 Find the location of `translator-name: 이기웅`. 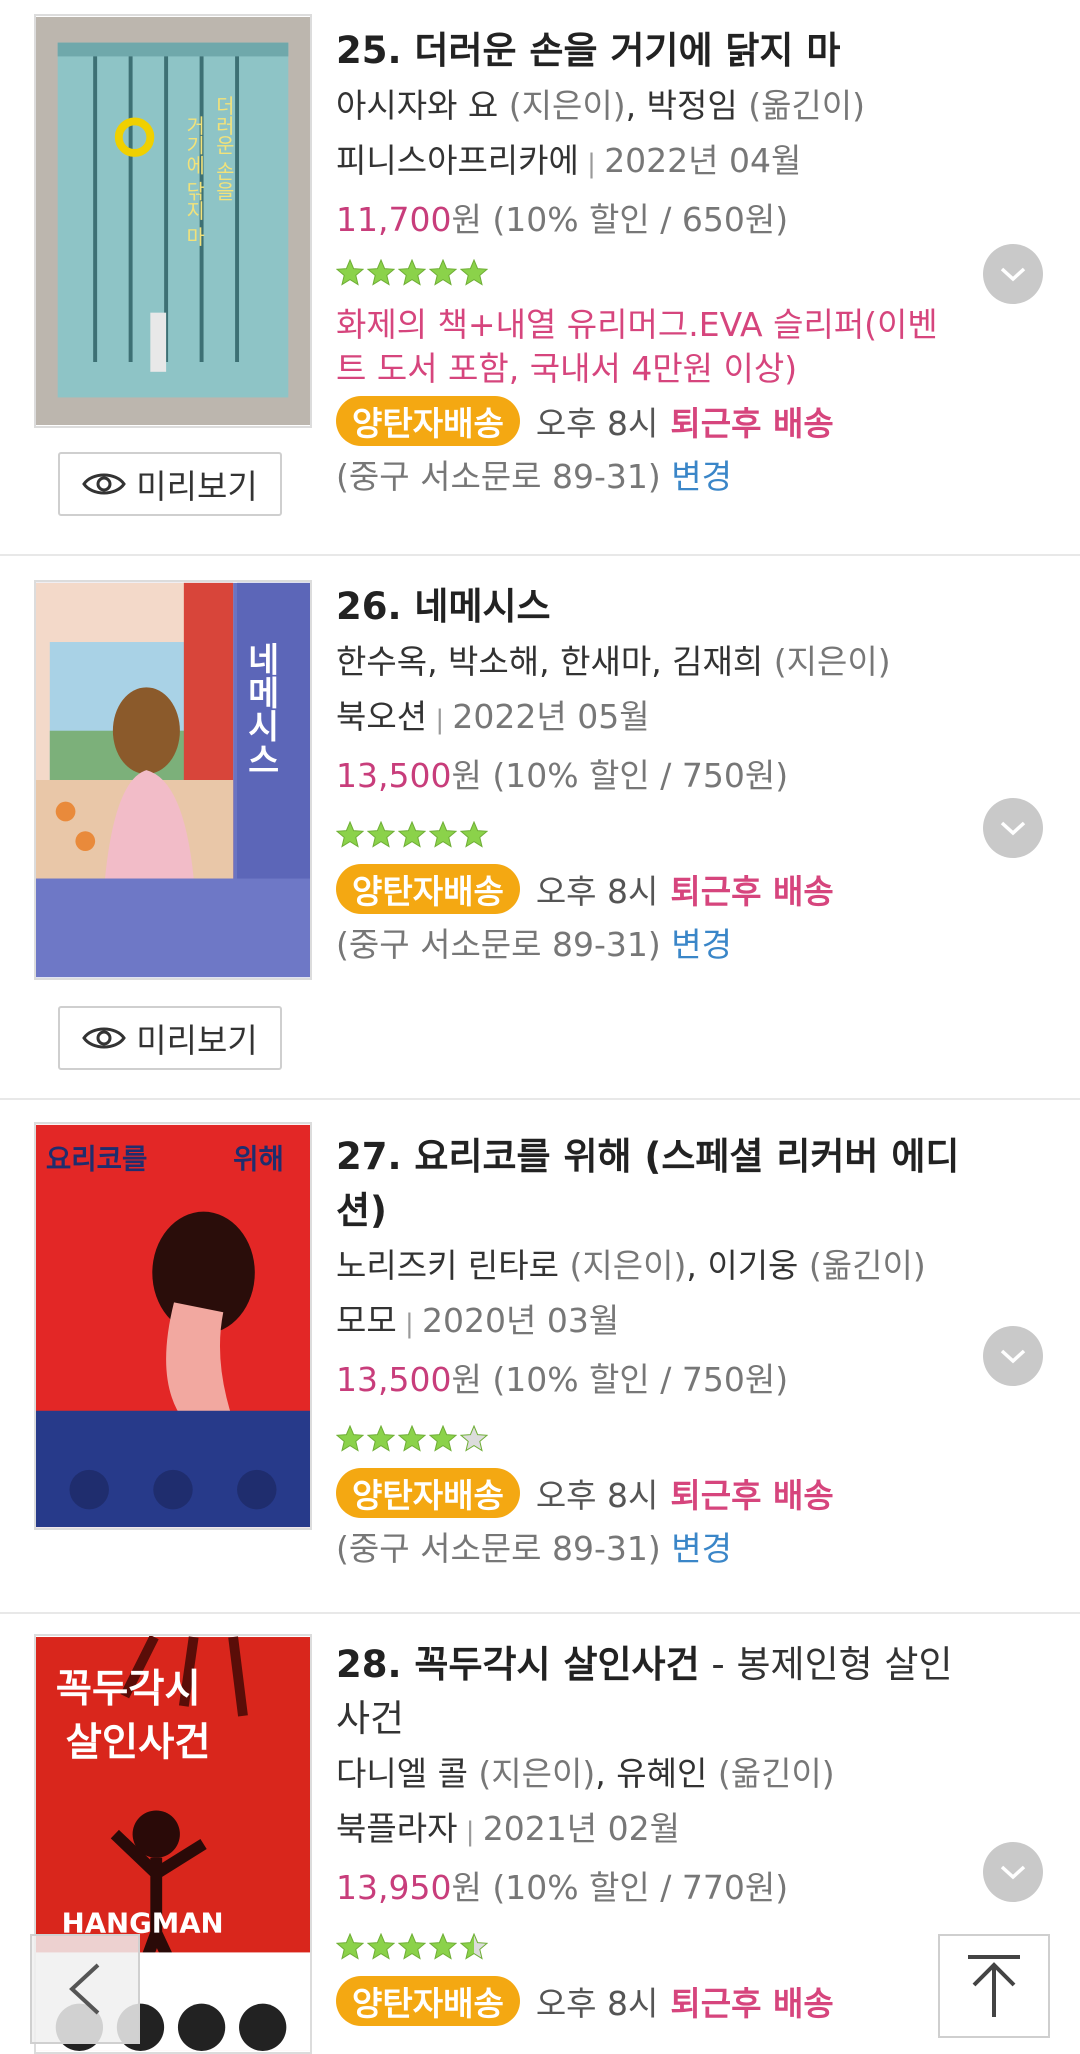

translator-name: 이기웅 is located at coordinates (752, 1265).